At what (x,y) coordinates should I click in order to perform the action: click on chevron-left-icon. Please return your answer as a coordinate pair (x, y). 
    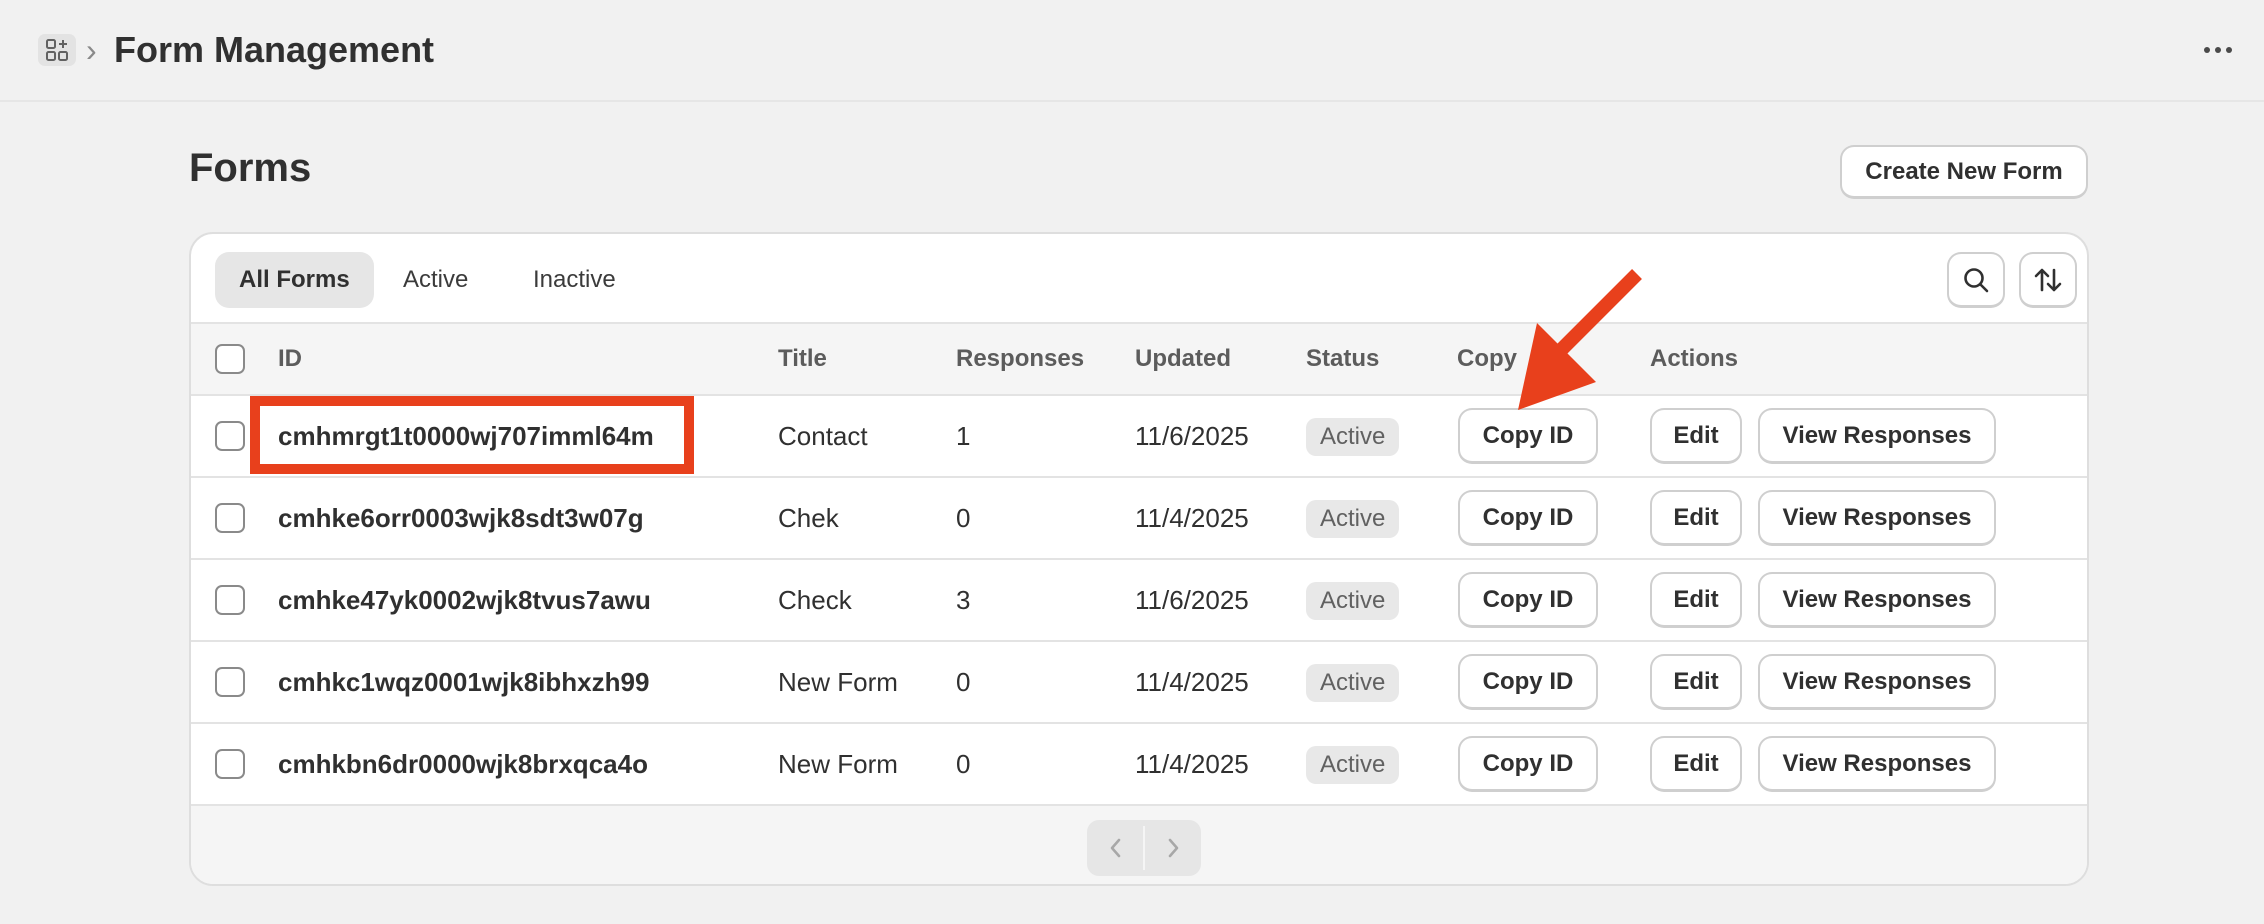
    Looking at the image, I should click on (1115, 848).